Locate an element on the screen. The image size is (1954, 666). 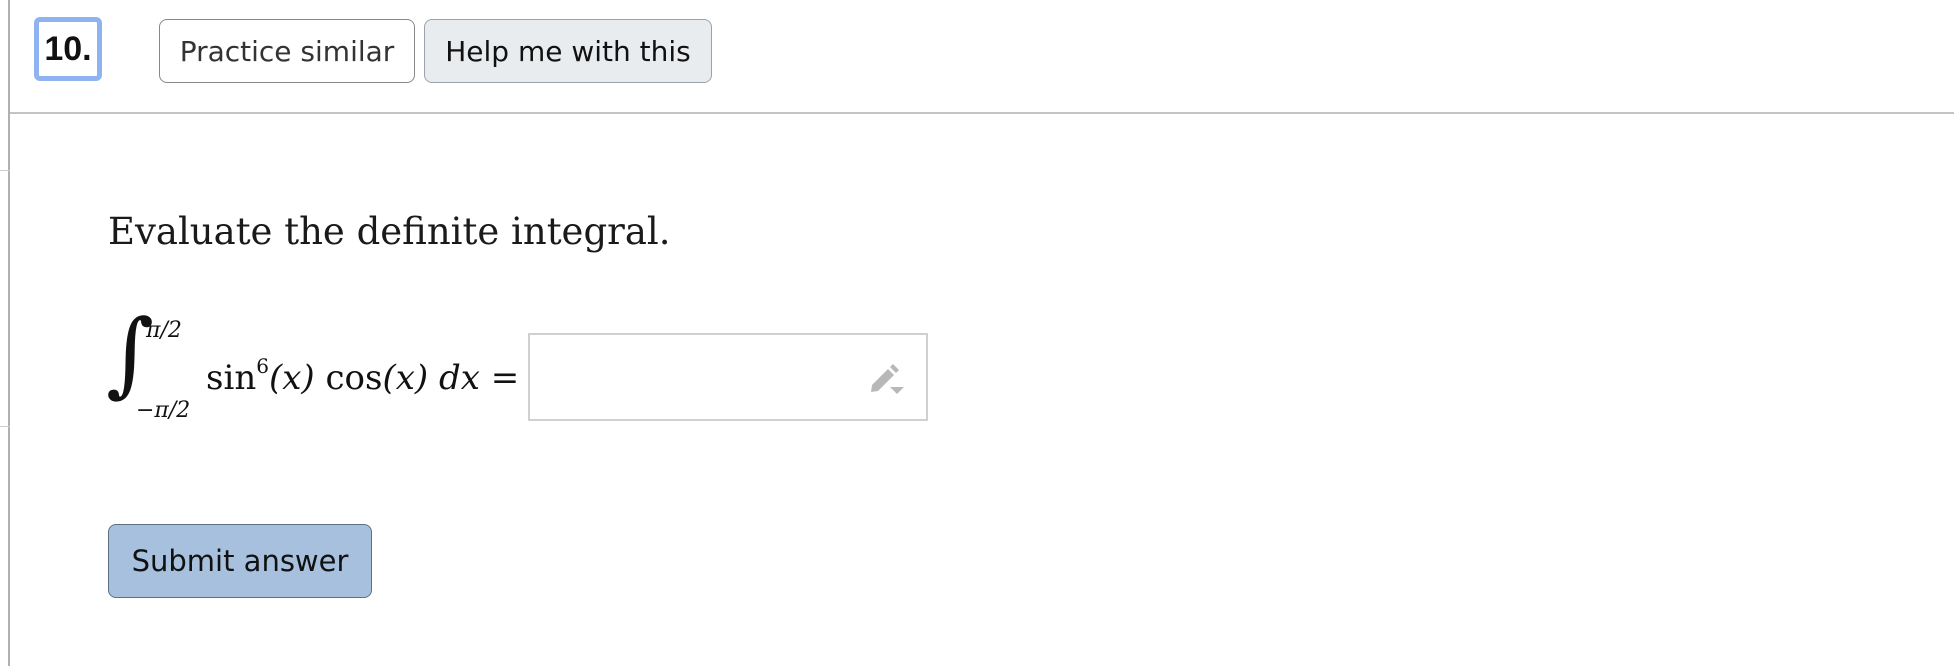
sin-function: sin is located at coordinates (231, 378).